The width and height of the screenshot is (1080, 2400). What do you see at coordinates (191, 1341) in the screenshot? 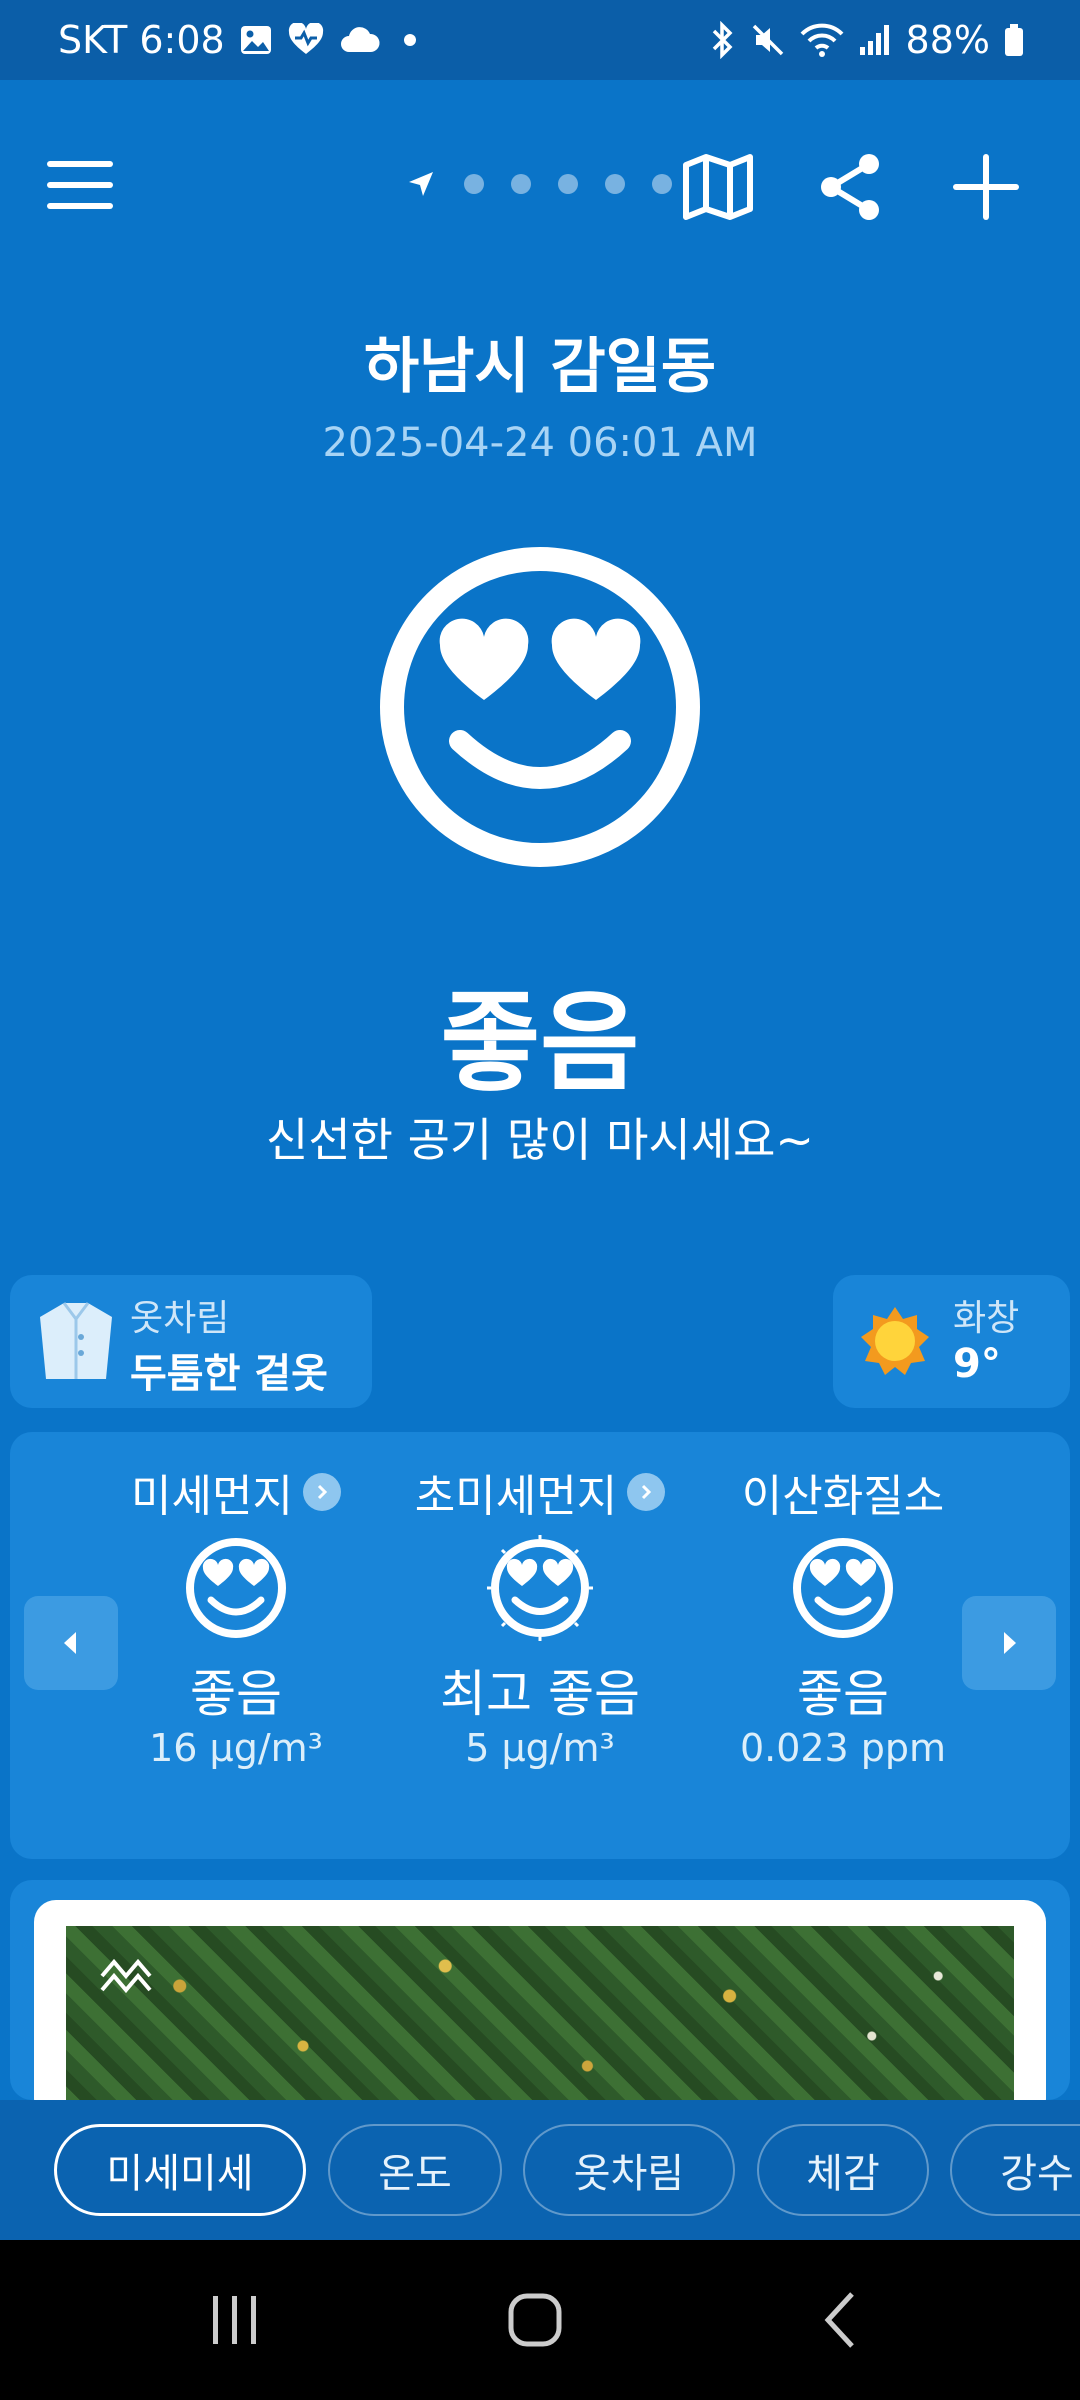
I see `clothing-card: 옷차림 두툼한 겉옷` at bounding box center [191, 1341].